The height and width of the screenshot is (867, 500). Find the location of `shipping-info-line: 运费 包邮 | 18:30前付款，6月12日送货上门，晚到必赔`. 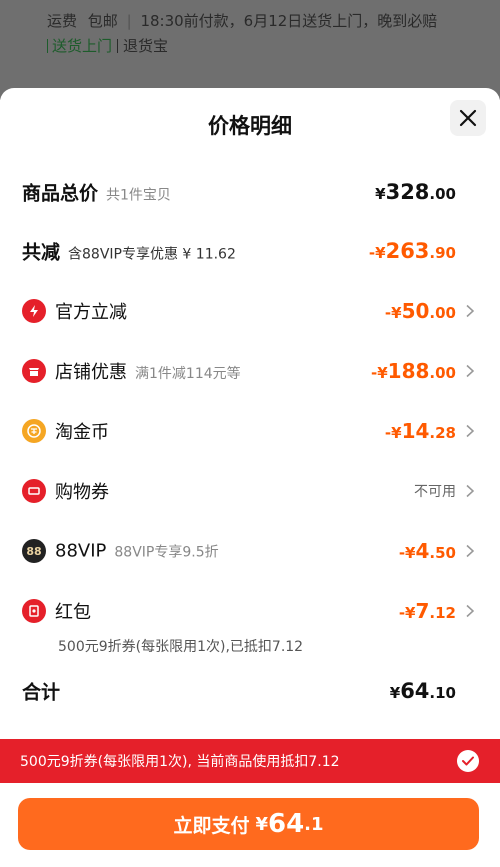

shipping-info-line: 运费 包邮 | 18:30前付款，6月12日送货上门，晚到必赔 is located at coordinates (242, 20).